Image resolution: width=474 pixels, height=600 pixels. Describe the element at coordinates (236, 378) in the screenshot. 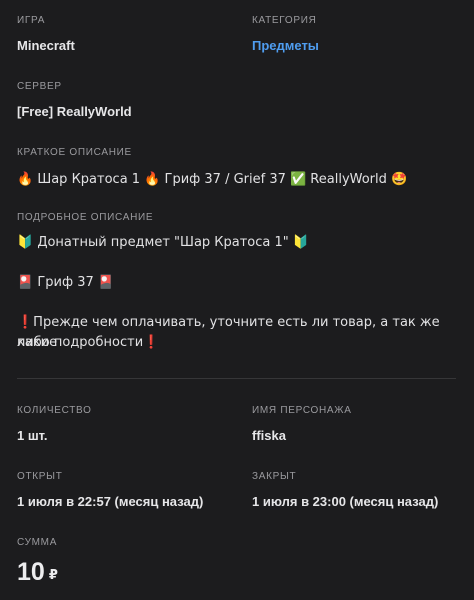

I see `section-divider` at that location.